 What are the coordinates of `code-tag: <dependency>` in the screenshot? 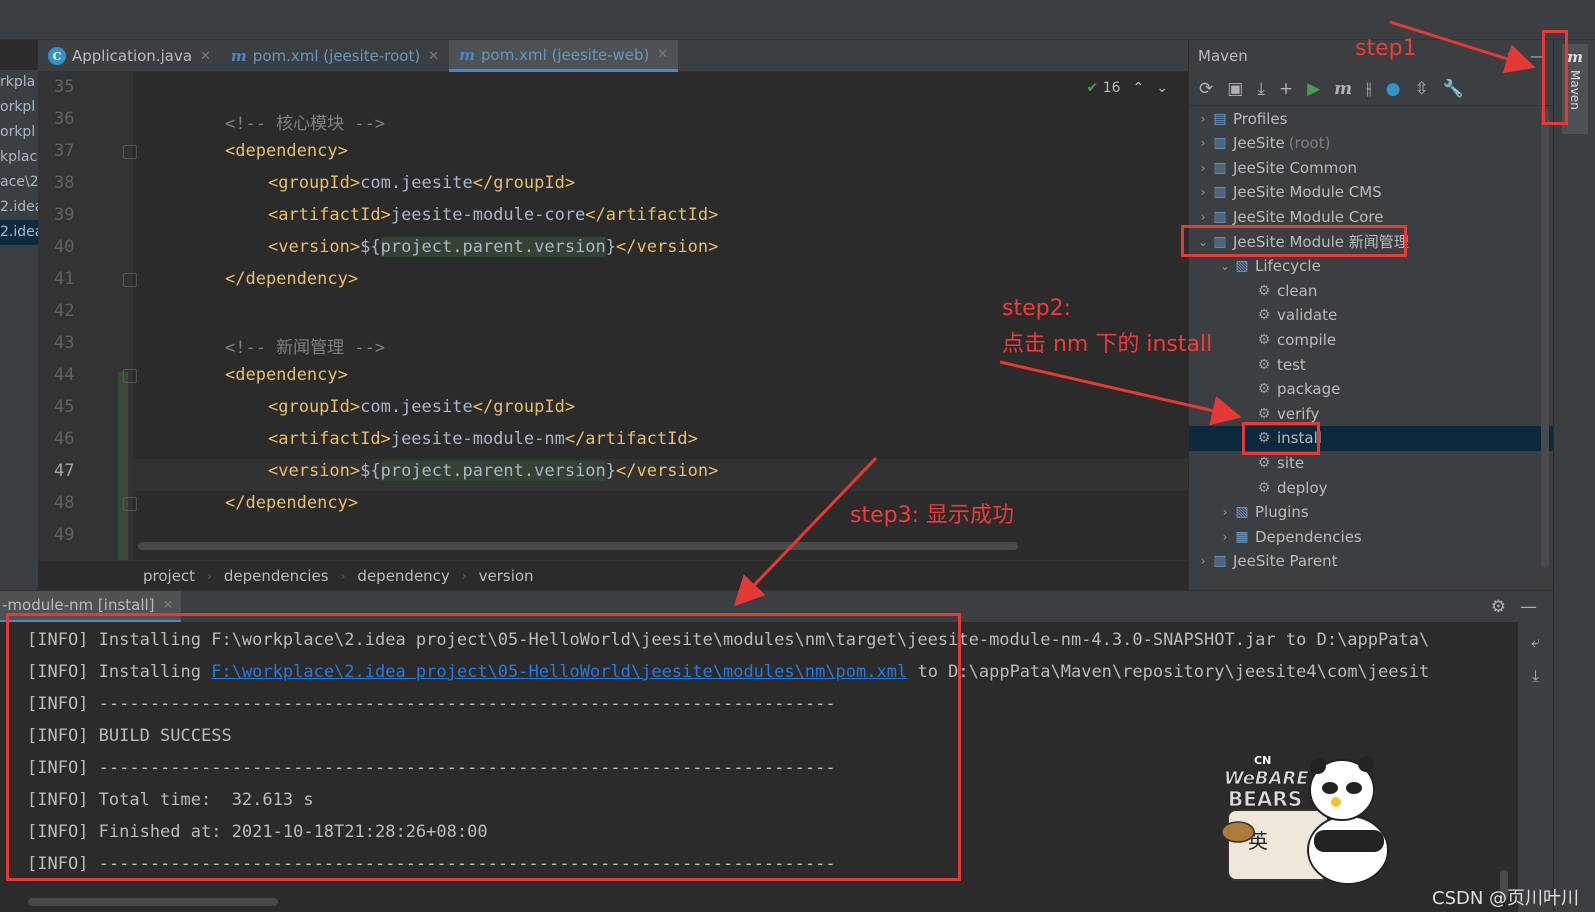 It's located at (286, 151).